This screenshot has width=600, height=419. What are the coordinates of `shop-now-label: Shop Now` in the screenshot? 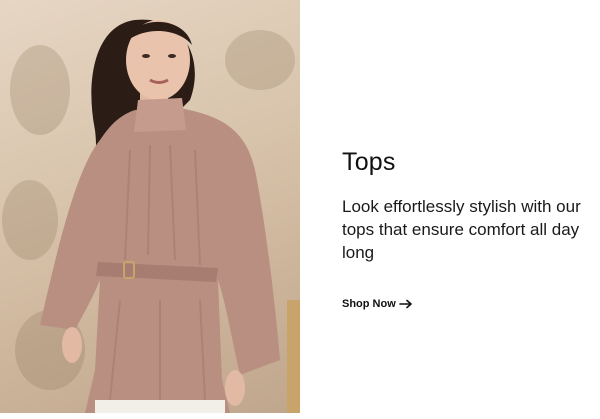 It's located at (369, 304).